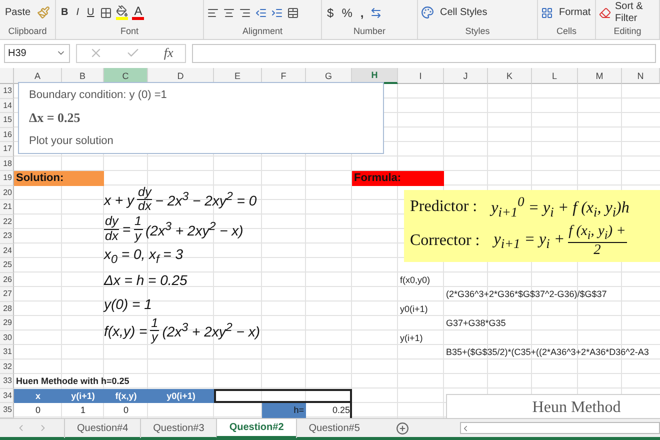  What do you see at coordinates (7, 279) in the screenshot?
I see `row-header: 26` at bounding box center [7, 279].